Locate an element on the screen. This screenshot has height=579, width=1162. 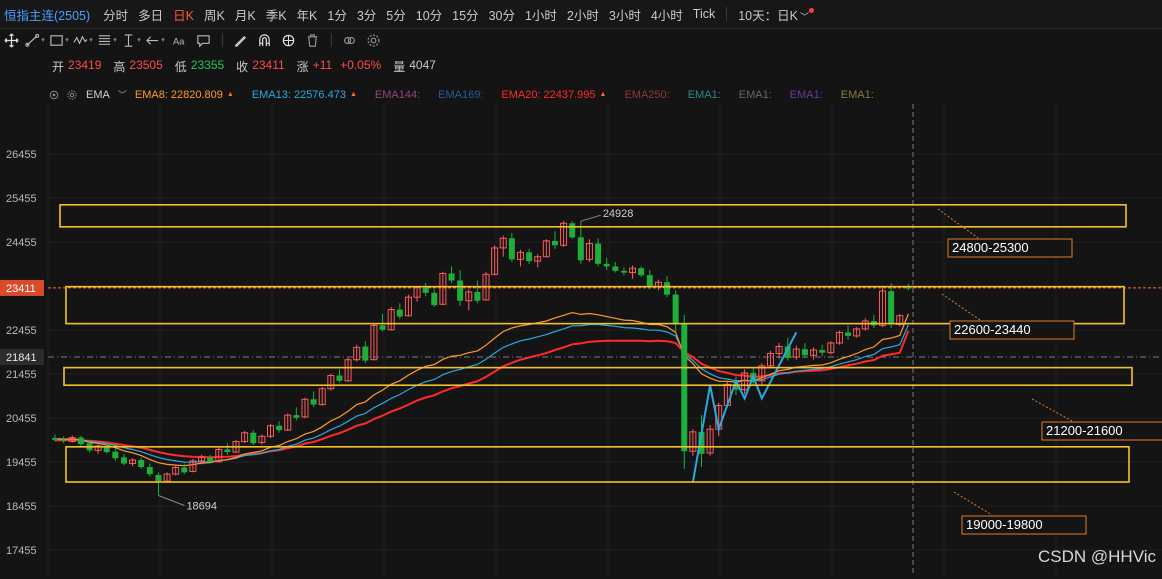
ema-legend-item: EMA169: is located at coordinates (460, 95).